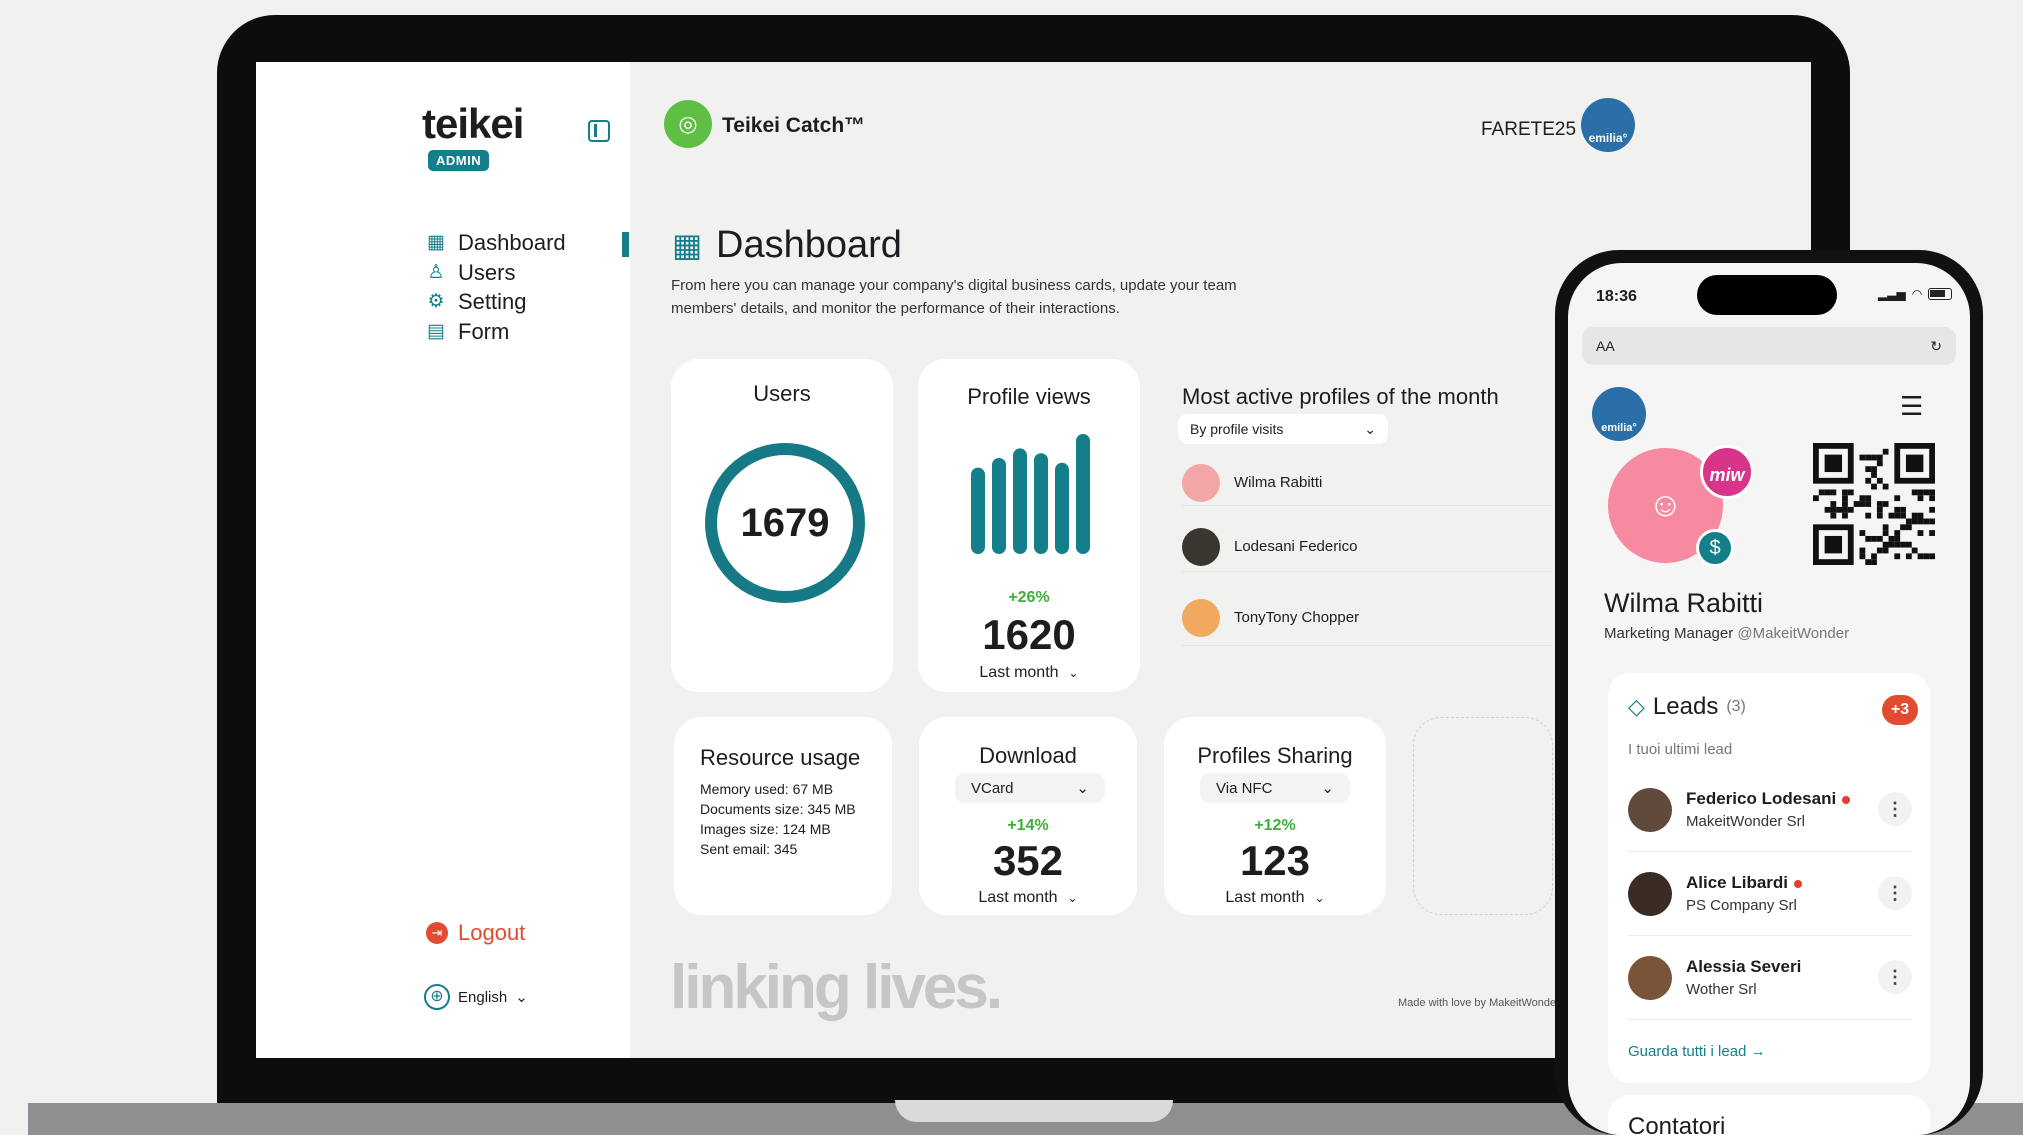 The image size is (2023, 1135). What do you see at coordinates (1715, 548) in the screenshot?
I see `verified-icon: $` at bounding box center [1715, 548].